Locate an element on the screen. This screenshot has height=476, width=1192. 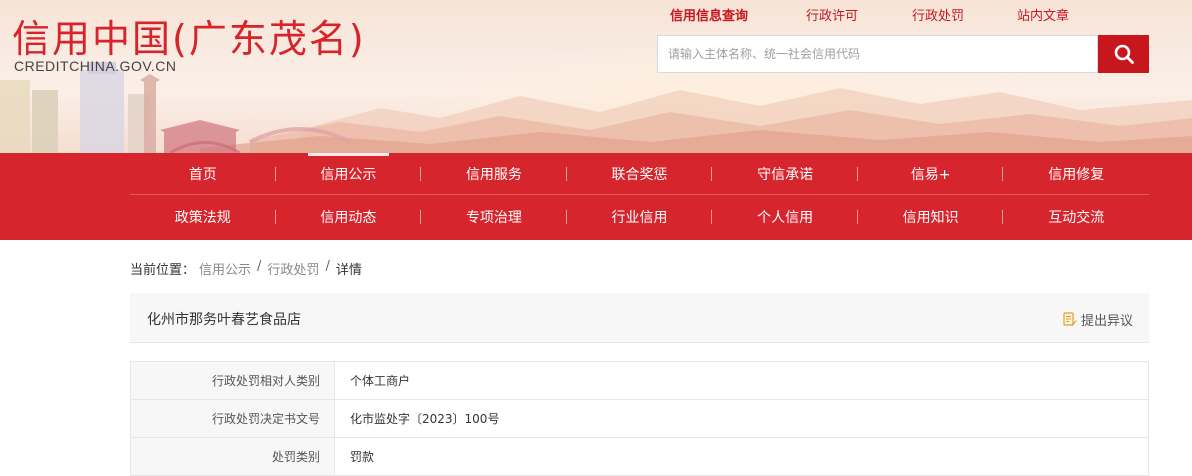
breadcrumb: 当前位置： 信用公示 / 行政处罚 / 详情 is located at coordinates (246, 268).